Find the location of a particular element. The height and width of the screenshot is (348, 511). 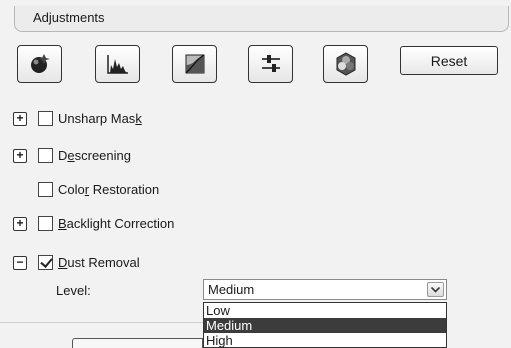

image-adjust-sliders-icon is located at coordinates (271, 64).